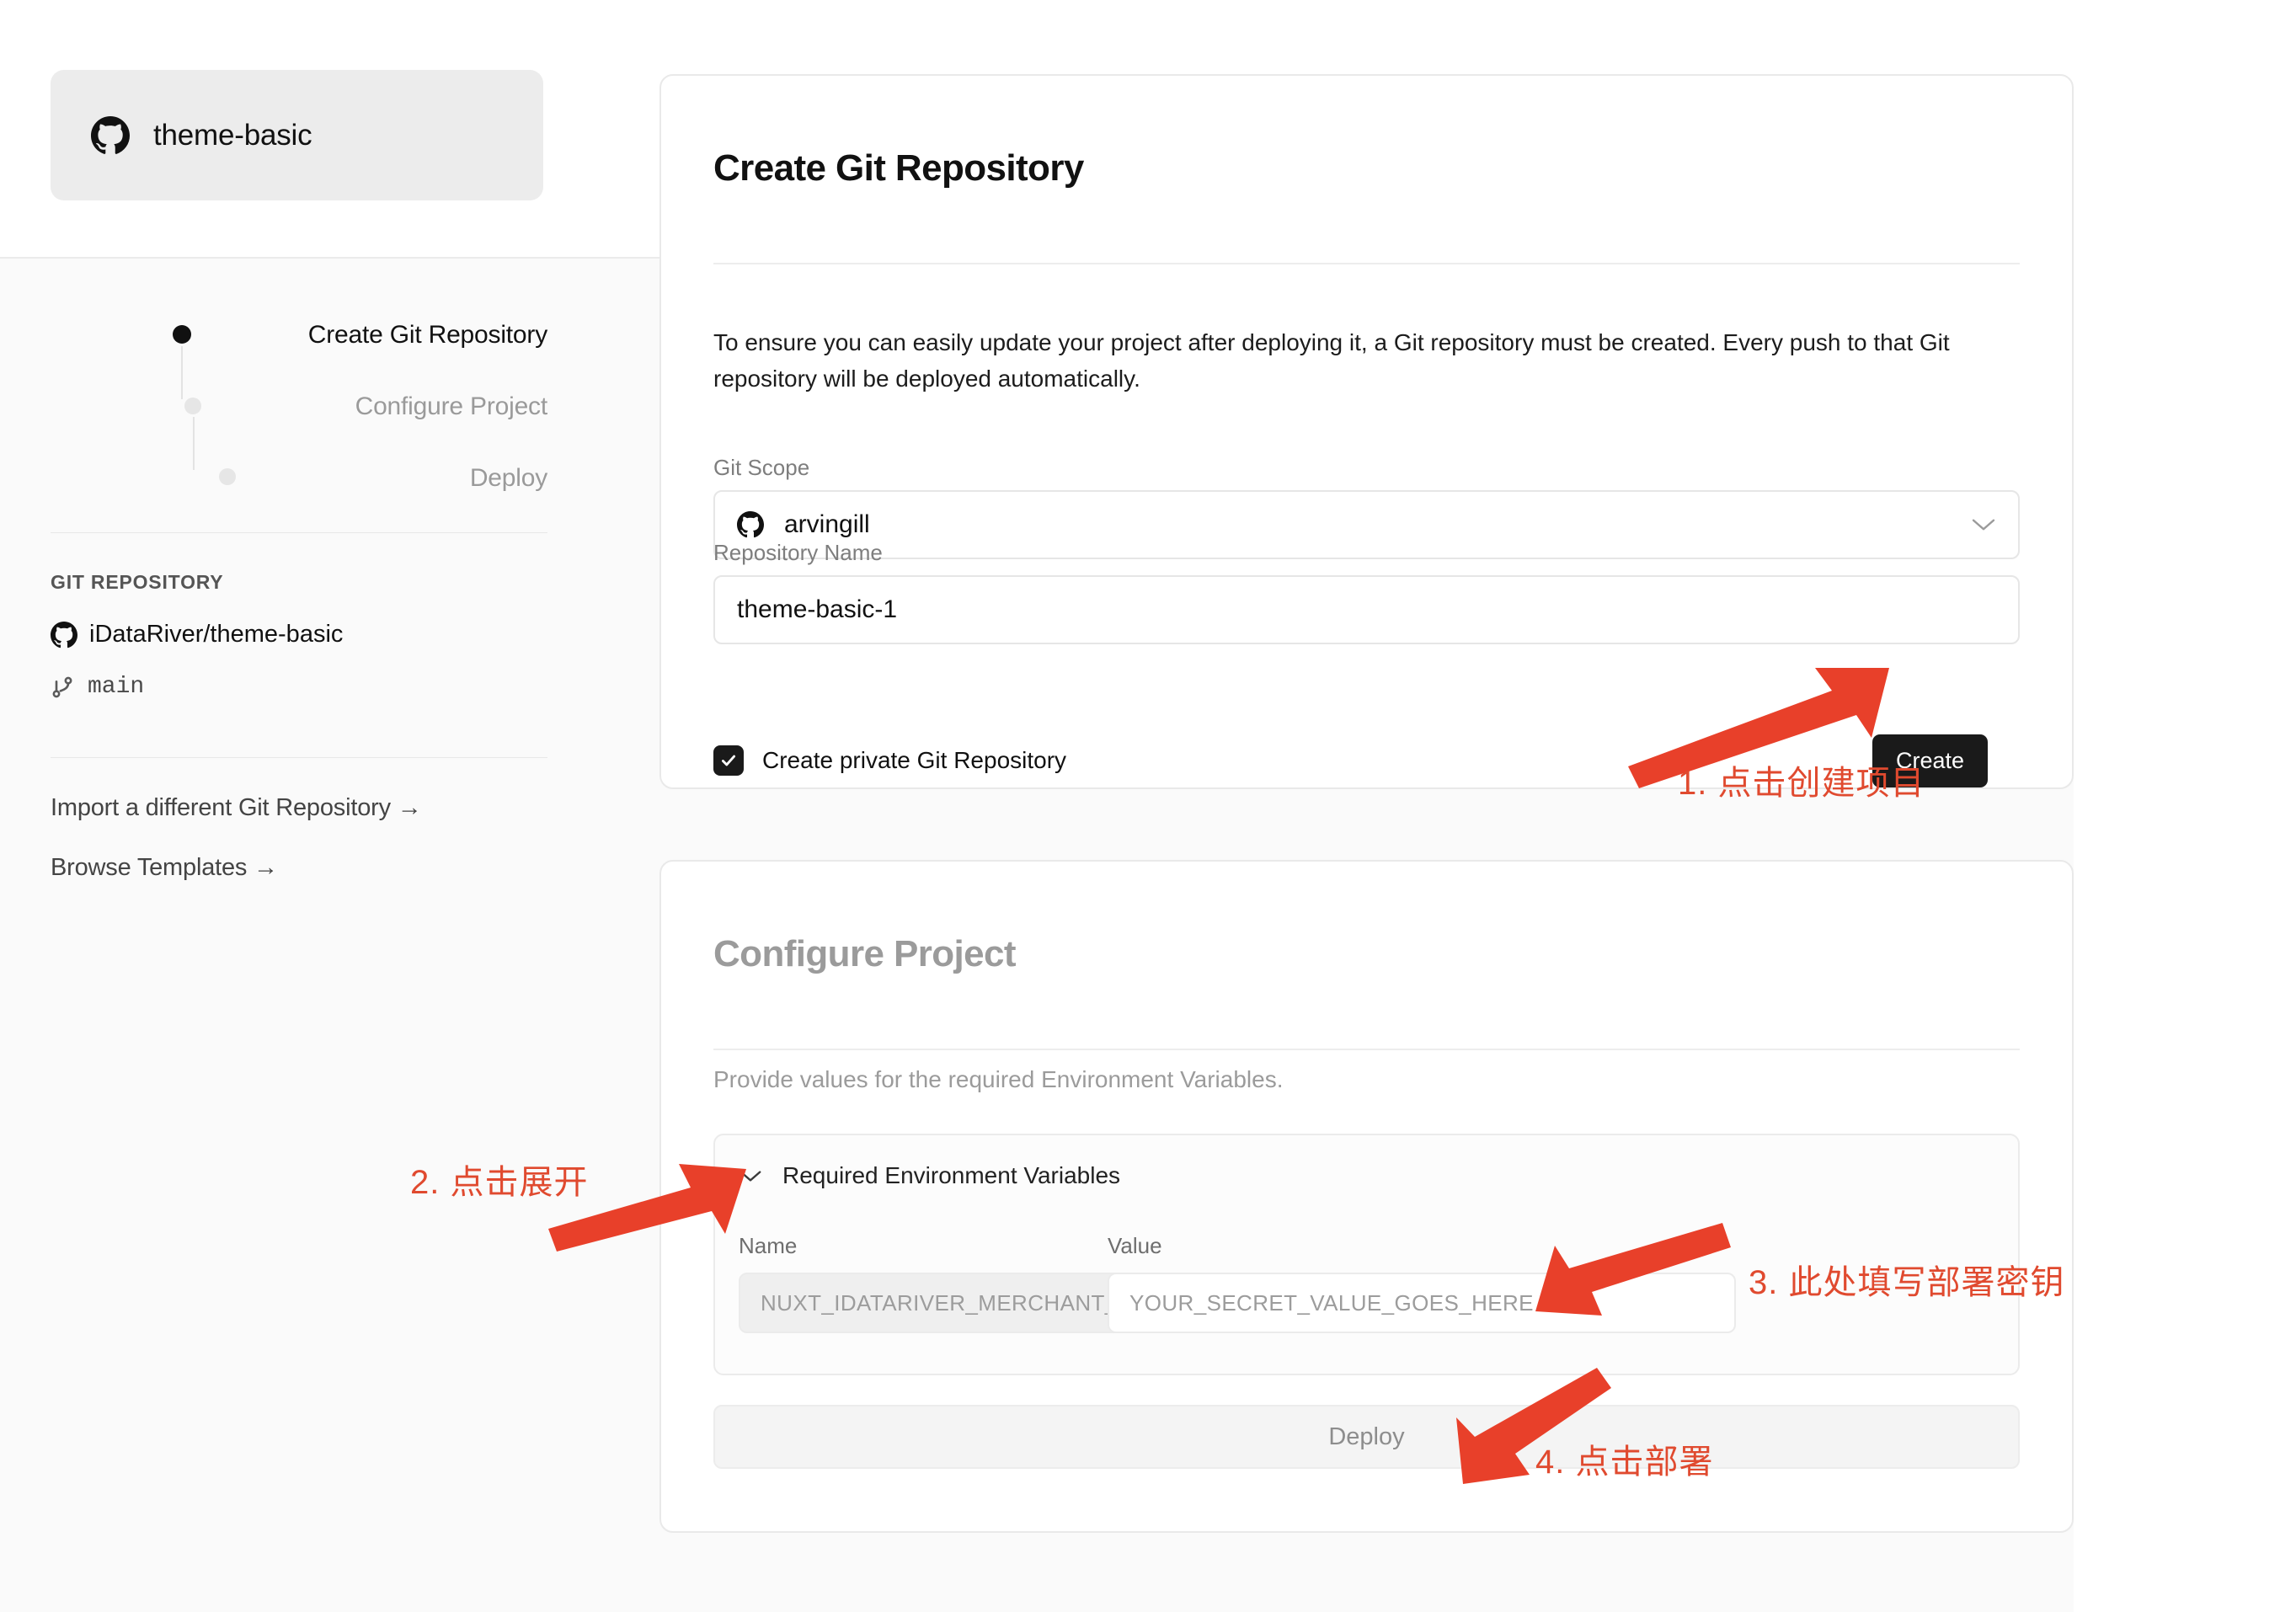 The image size is (2296, 1612). Describe the element at coordinates (236, 808) in the screenshot. I see `import-different-repo-link: Import a different Git Repository →` at that location.